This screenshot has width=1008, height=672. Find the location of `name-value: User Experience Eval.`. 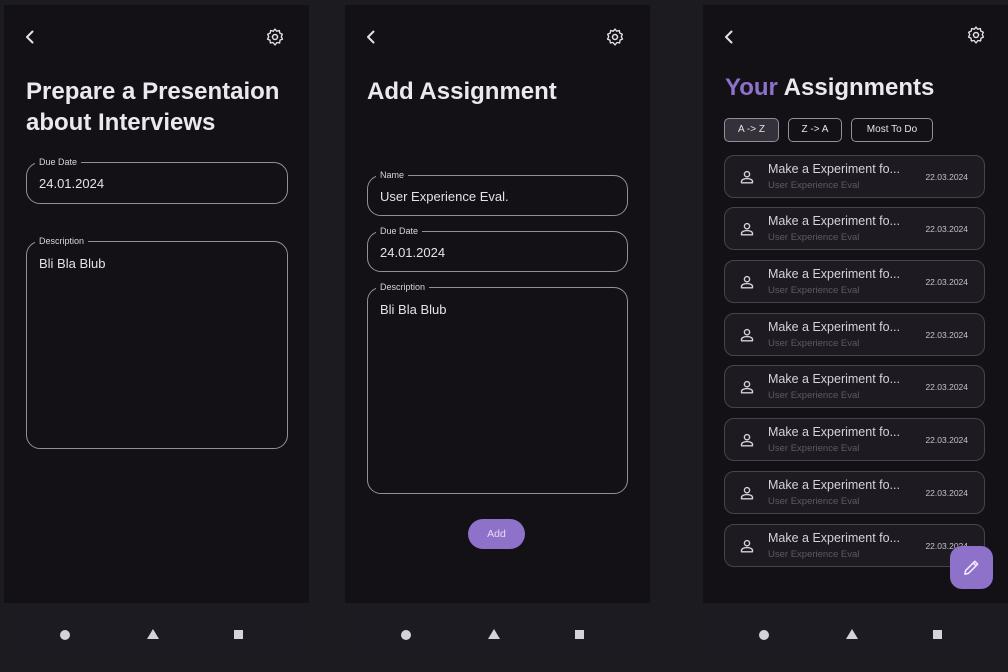

name-value: User Experience Eval. is located at coordinates (444, 196).